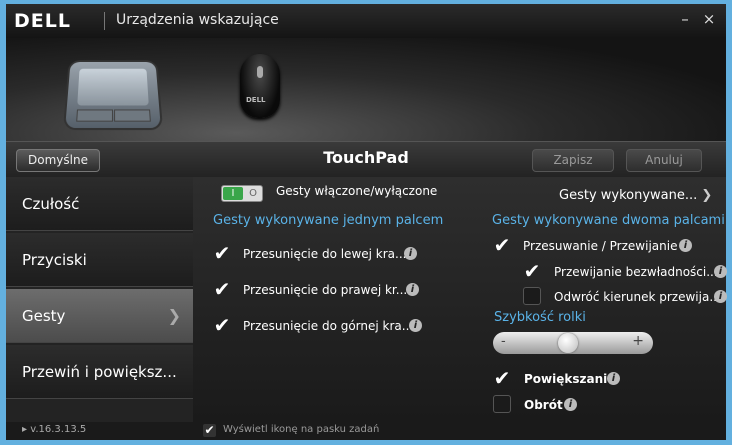 The height and width of the screenshot is (445, 732). I want to click on swipe-top-checkbox: ✔, so click(222, 325).